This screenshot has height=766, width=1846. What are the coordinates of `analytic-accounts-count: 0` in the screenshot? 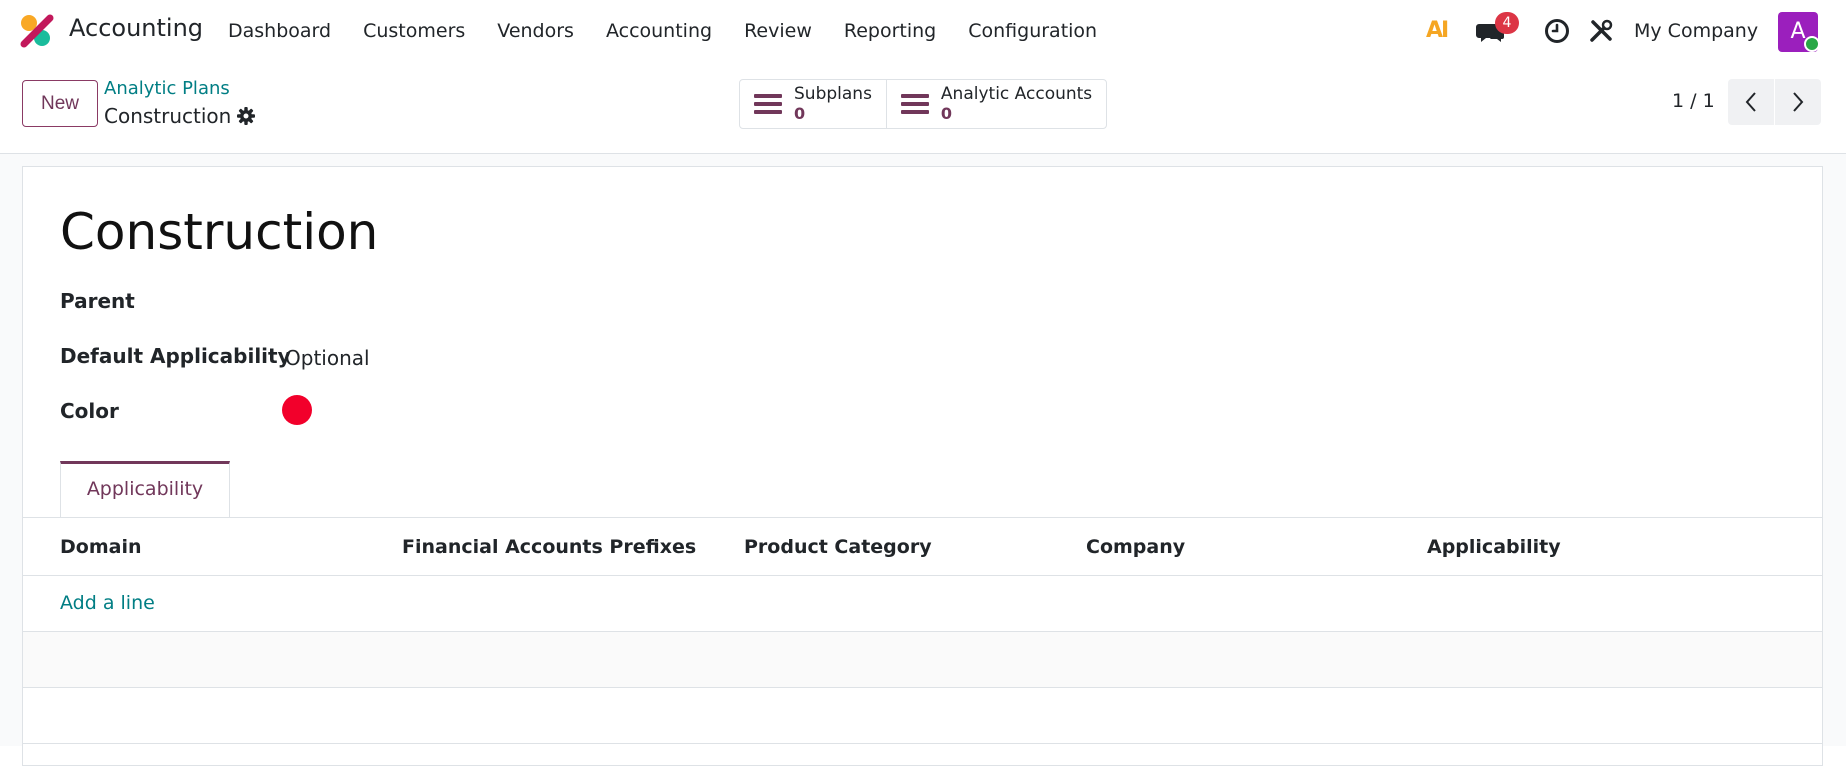 It's located at (946, 113).